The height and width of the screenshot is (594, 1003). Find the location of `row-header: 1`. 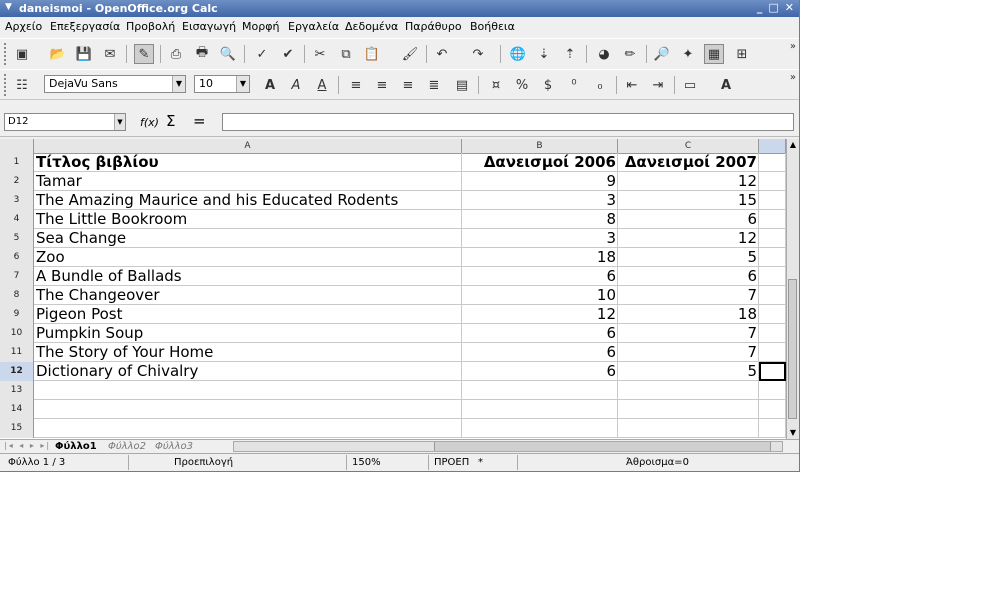

row-header: 1 is located at coordinates (17, 162).